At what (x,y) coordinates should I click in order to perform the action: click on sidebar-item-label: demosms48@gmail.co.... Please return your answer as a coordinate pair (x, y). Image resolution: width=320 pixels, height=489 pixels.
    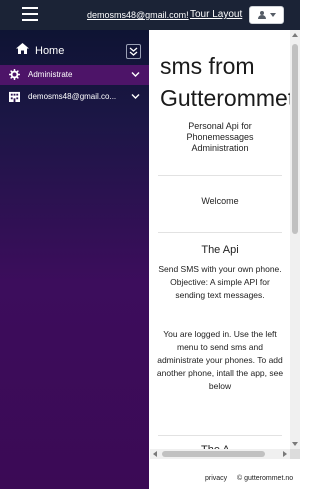
    Looking at the image, I should click on (72, 96).